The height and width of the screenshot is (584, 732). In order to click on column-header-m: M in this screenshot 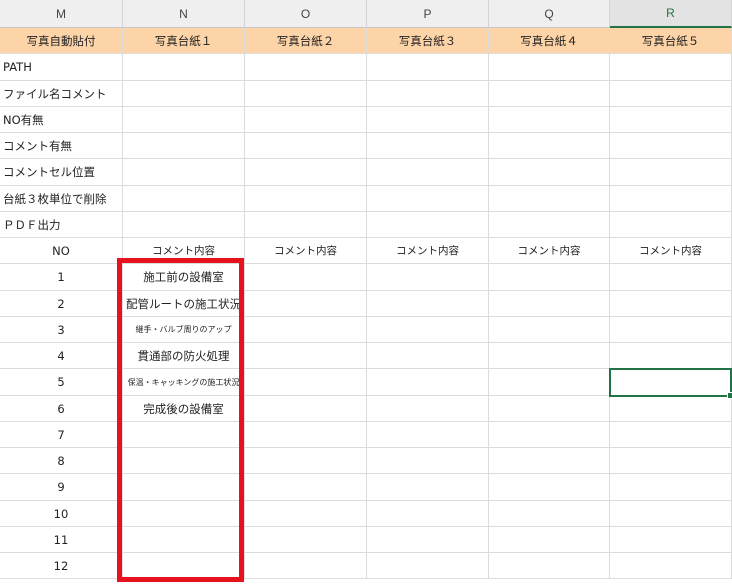, I will do `click(61, 14)`.